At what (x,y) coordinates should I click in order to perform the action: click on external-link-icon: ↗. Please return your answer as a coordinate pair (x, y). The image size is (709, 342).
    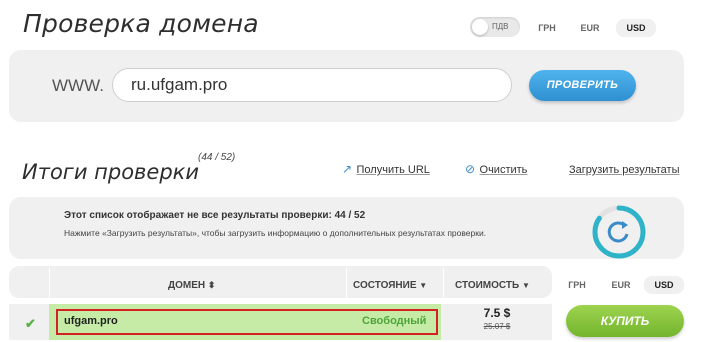
    Looking at the image, I should click on (347, 169).